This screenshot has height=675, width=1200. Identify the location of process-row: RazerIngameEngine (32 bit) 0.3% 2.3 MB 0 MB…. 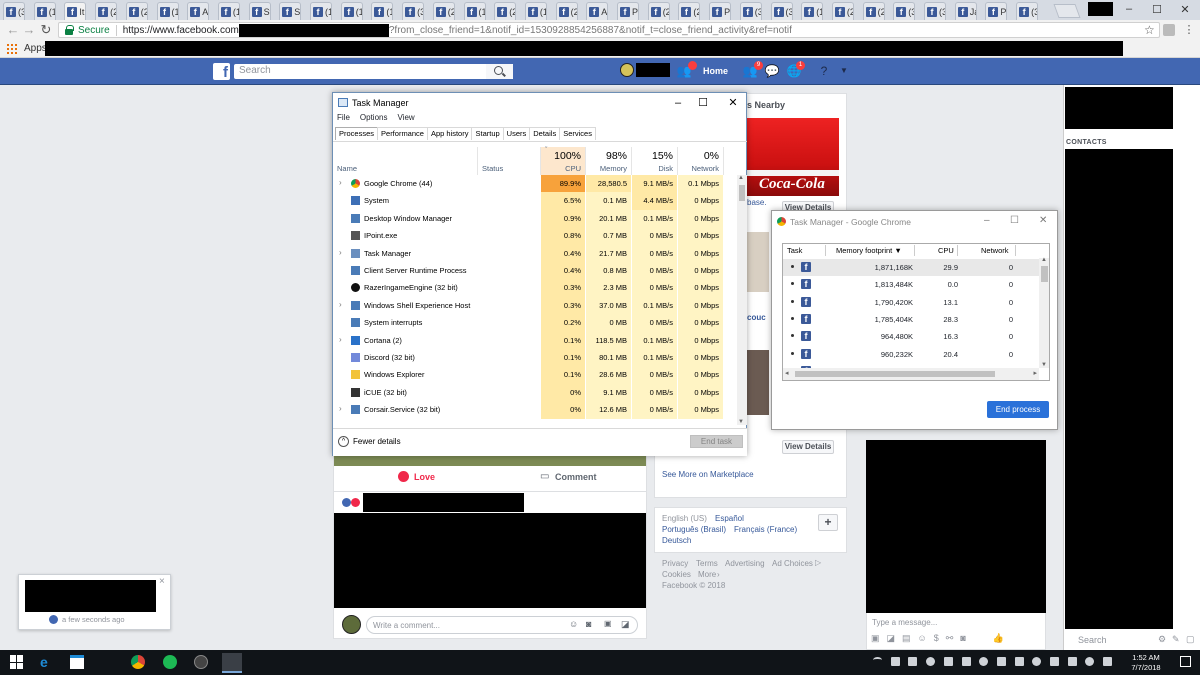
(535, 288).